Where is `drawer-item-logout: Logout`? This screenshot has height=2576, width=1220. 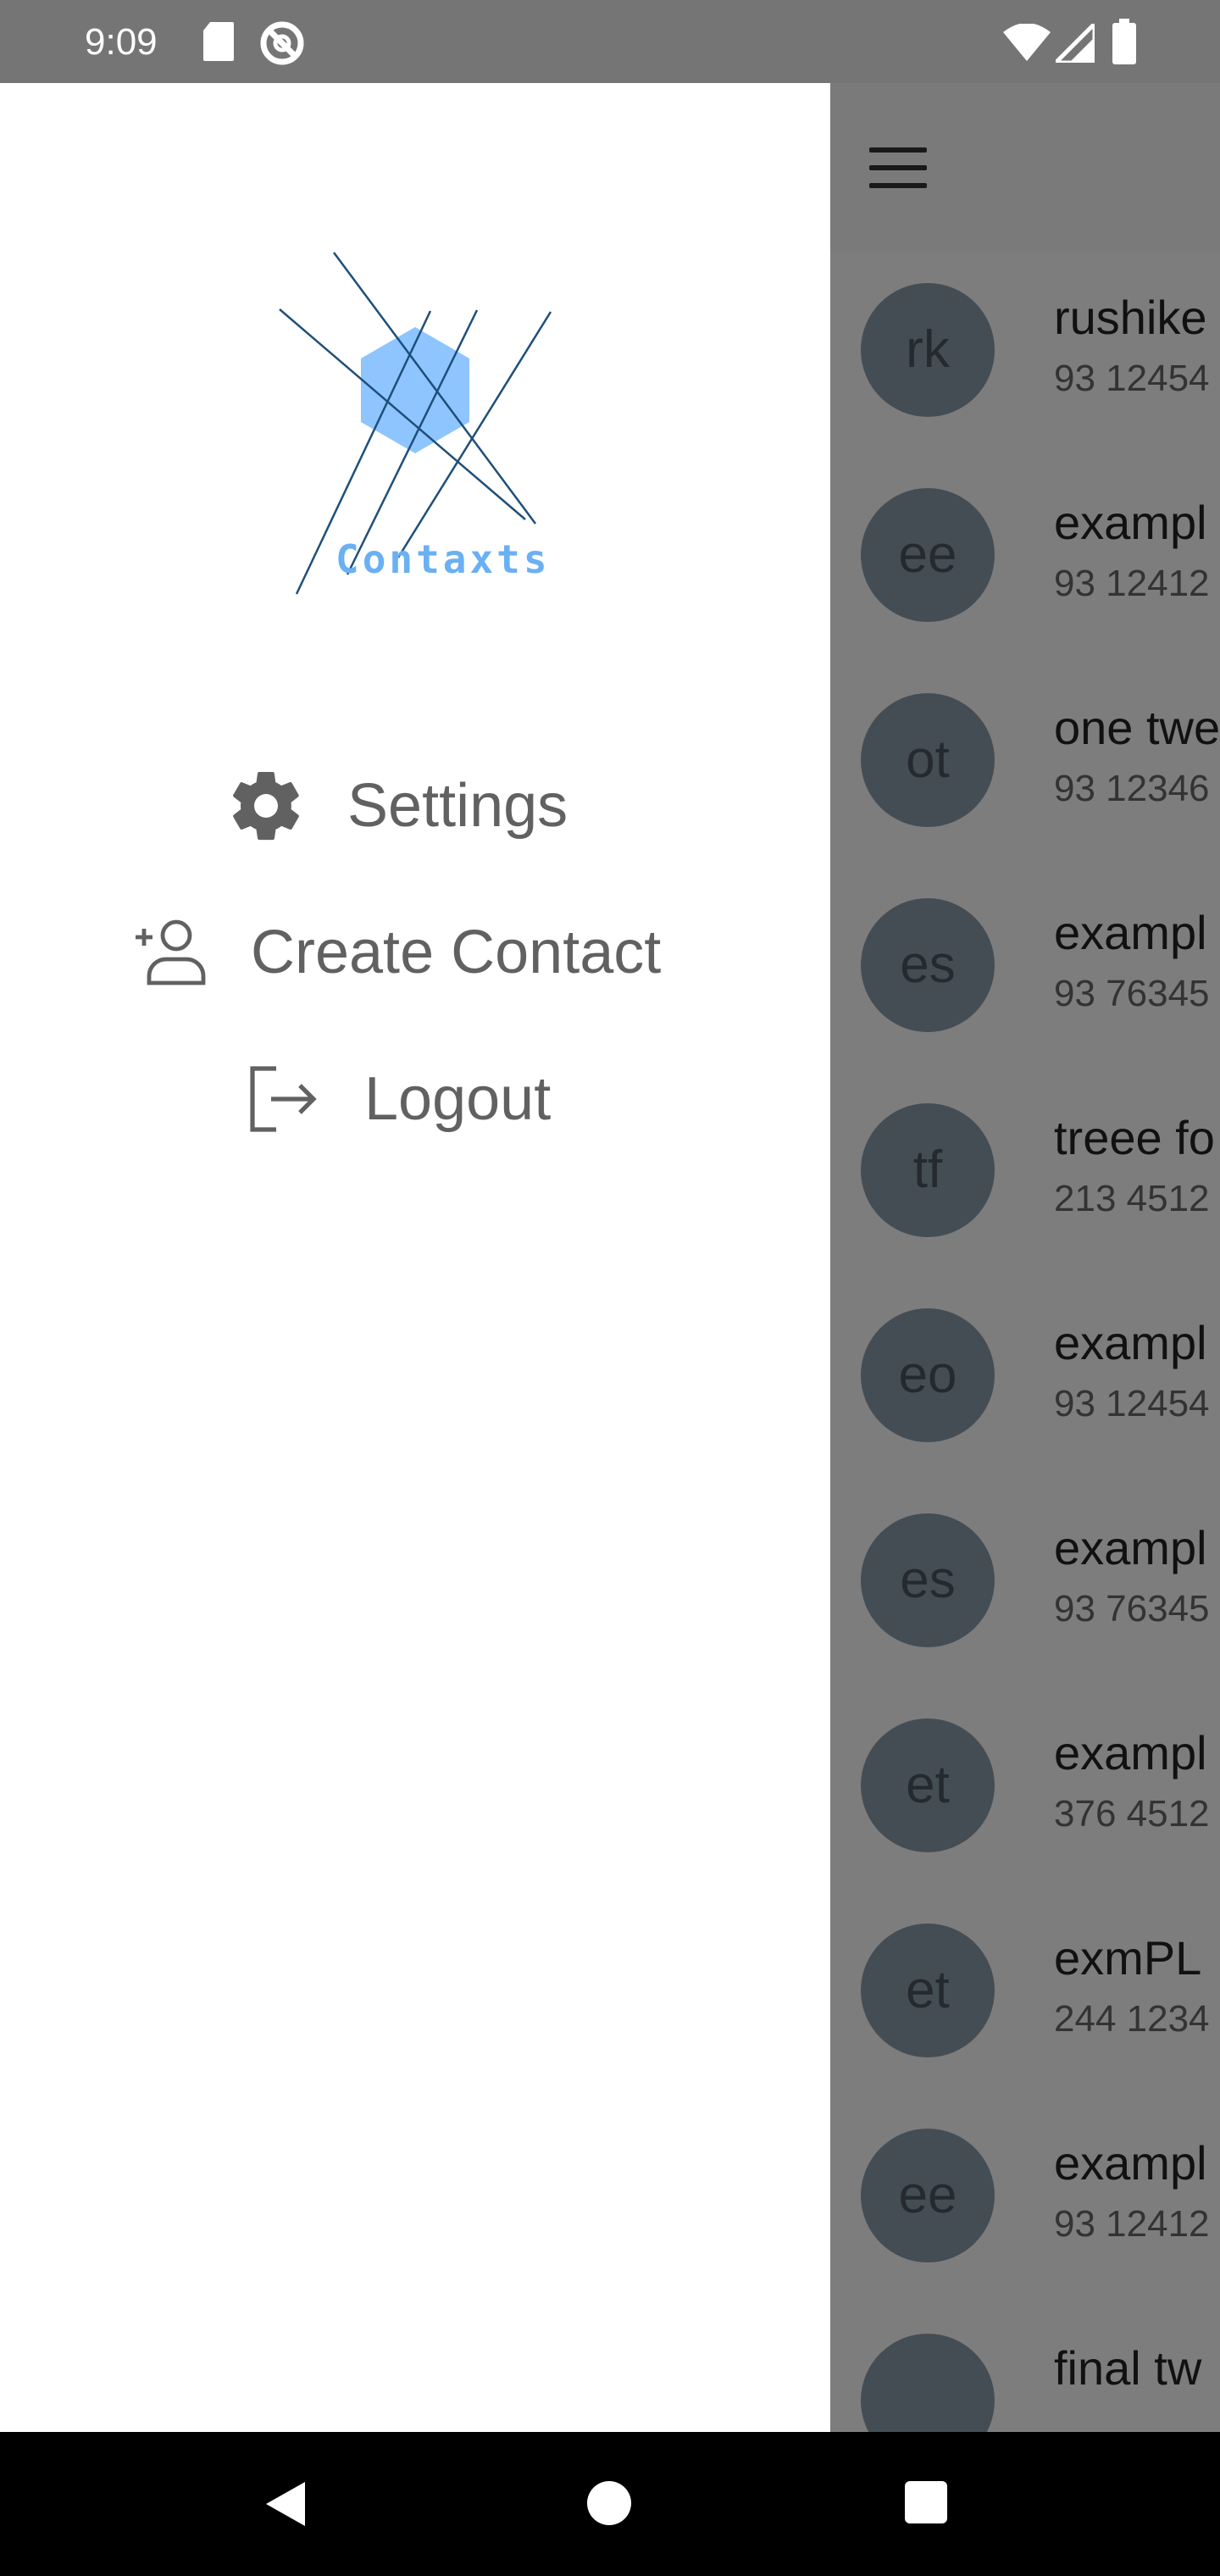 drawer-item-logout: Logout is located at coordinates (396, 1099).